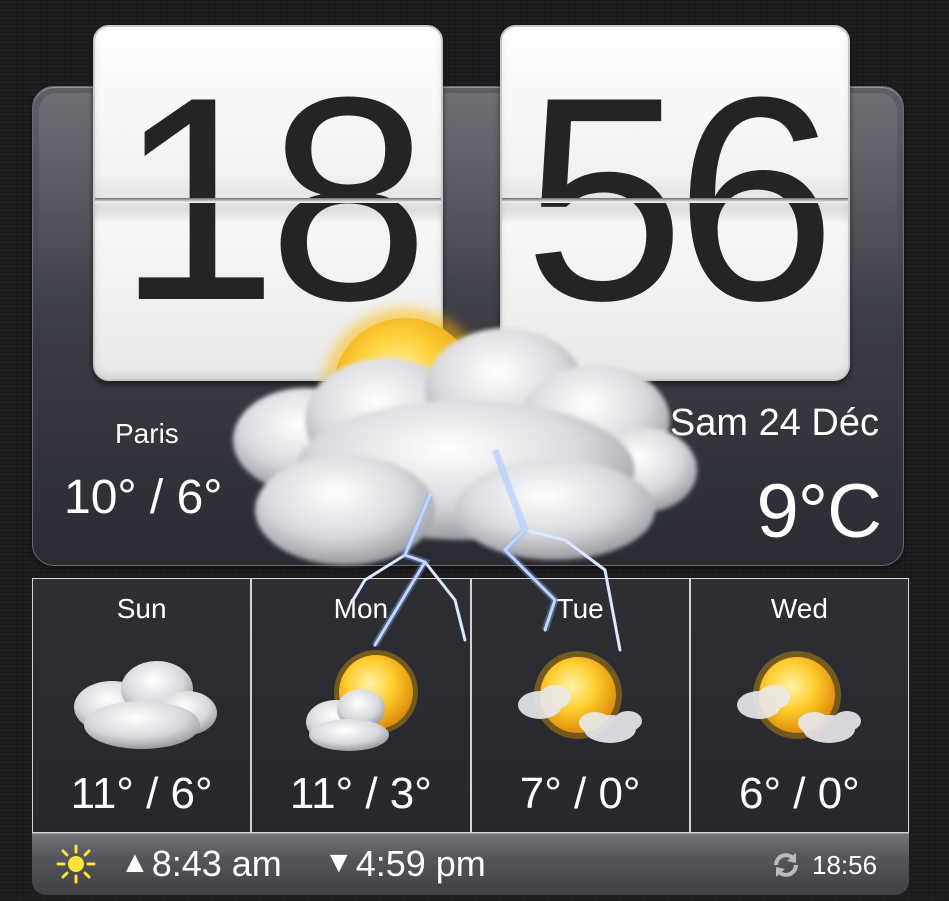 This screenshot has height=901, width=949. Describe the element at coordinates (819, 511) in the screenshot. I see `current-temperature: 9°C` at that location.